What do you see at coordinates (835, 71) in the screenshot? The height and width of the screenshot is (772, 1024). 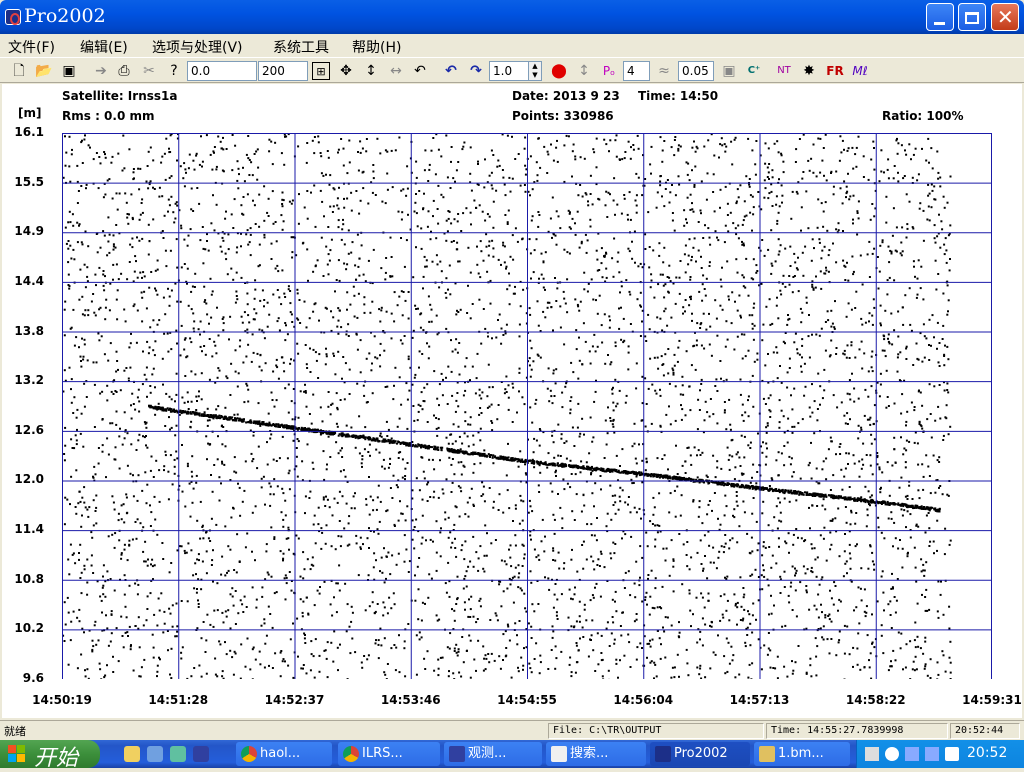 I see `fr-icon: FR` at bounding box center [835, 71].